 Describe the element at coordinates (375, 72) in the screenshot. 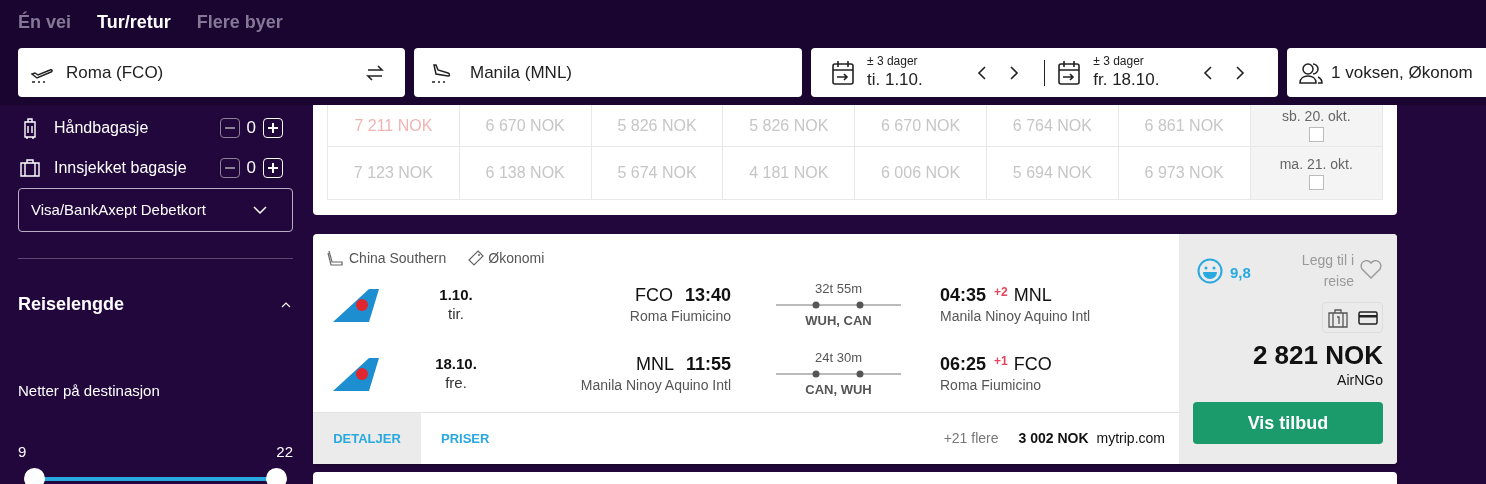

I see `swap-icon` at that location.